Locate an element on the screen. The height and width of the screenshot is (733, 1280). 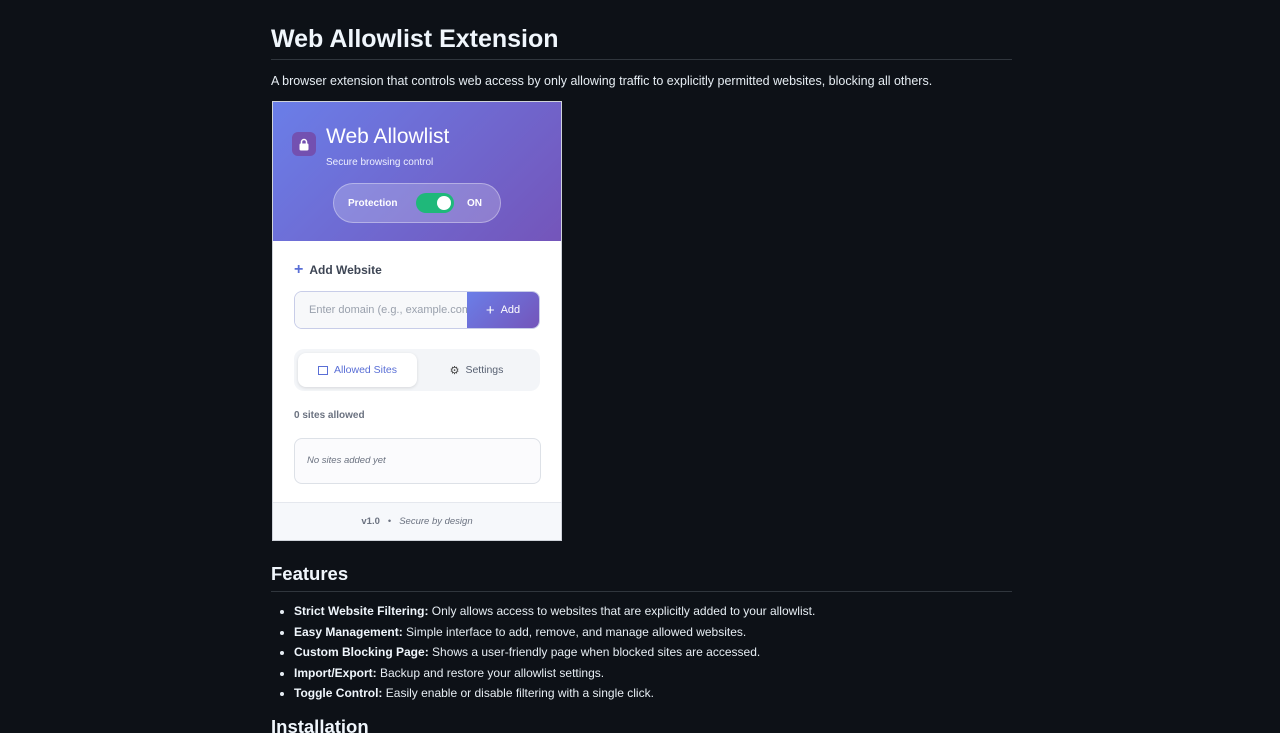
extension-subtitle: Secure browsing control is located at coordinates (380, 162).